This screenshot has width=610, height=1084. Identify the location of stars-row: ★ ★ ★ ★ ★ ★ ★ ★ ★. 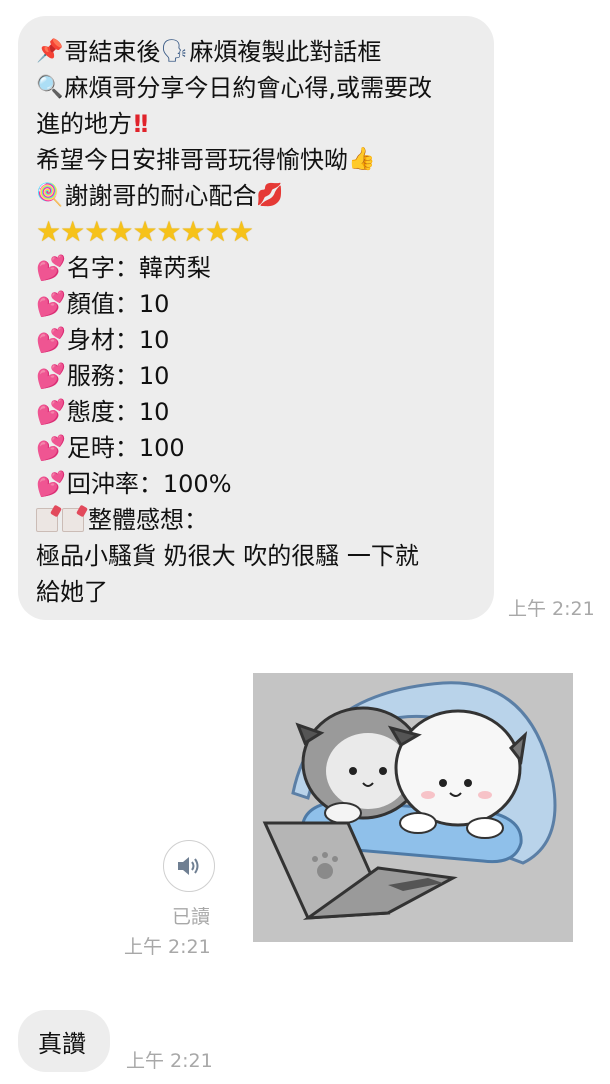
(258, 232).